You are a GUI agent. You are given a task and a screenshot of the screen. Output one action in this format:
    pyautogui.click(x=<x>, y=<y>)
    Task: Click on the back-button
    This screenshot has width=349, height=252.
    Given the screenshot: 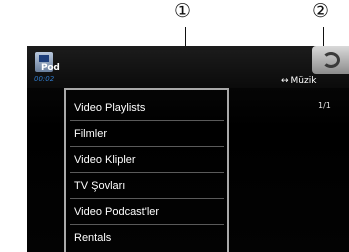 What is the action you would take?
    pyautogui.click(x=330, y=60)
    